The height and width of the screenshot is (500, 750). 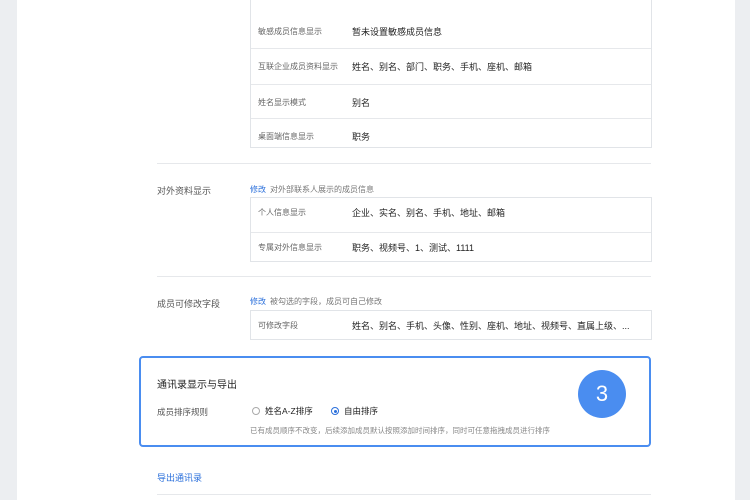 I want to click on step-badge: 3, so click(x=602, y=394).